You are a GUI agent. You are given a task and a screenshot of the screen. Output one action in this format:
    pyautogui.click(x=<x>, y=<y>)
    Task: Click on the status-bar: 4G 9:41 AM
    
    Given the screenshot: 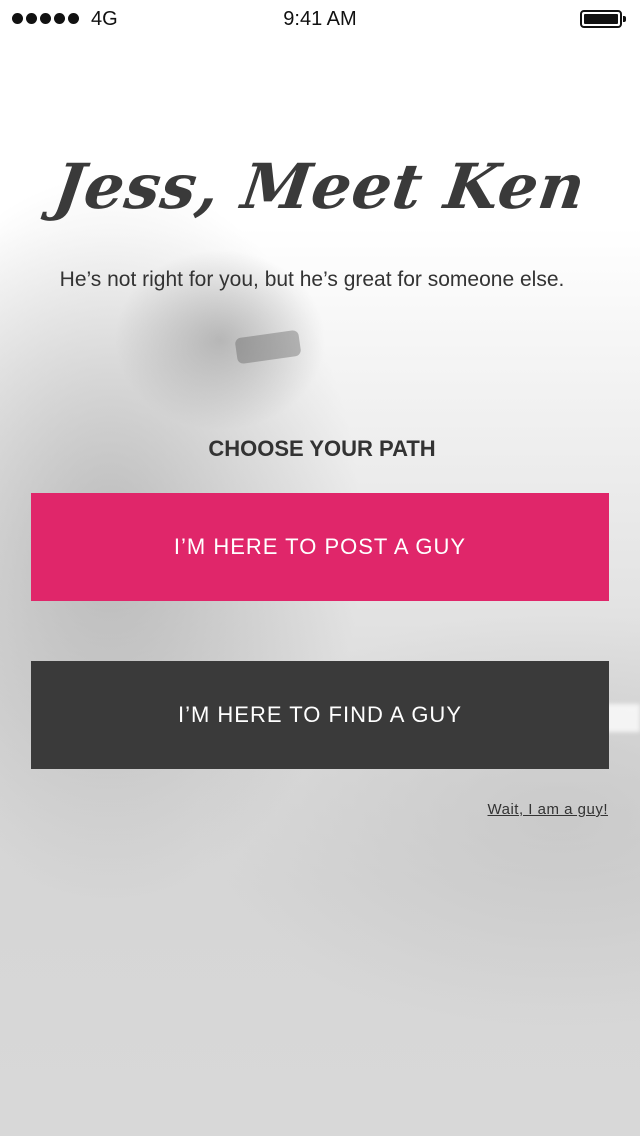 What is the action you would take?
    pyautogui.click(x=320, y=20)
    